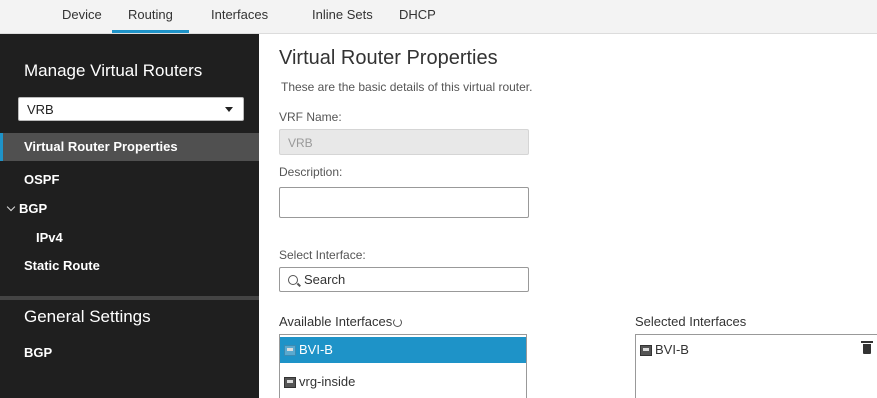 The height and width of the screenshot is (398, 877). I want to click on description-field, so click(404, 202).